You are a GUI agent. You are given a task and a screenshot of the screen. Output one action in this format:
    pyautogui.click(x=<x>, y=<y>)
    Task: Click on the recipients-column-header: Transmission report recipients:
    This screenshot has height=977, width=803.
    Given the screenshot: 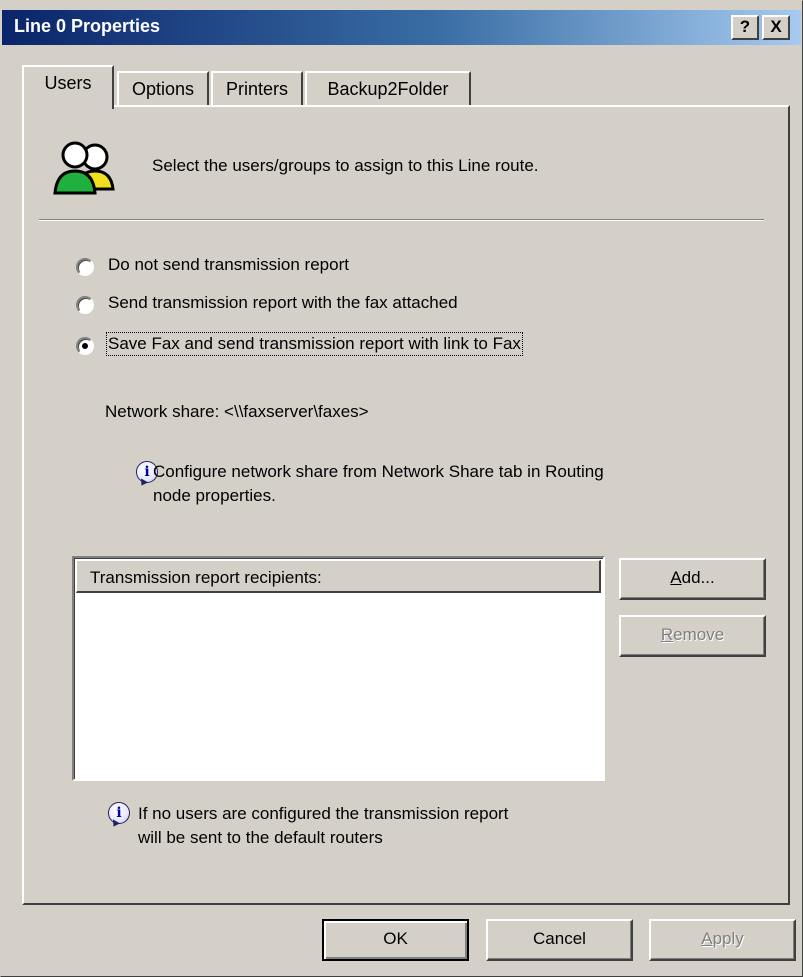 What is the action you would take?
    pyautogui.click(x=338, y=576)
    